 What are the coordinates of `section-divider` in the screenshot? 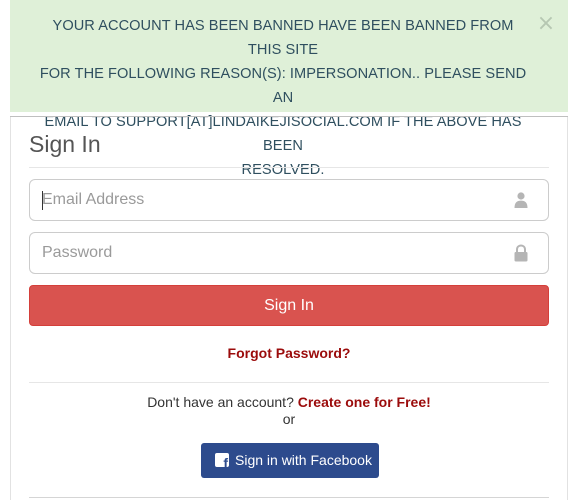 It's located at (289, 382).